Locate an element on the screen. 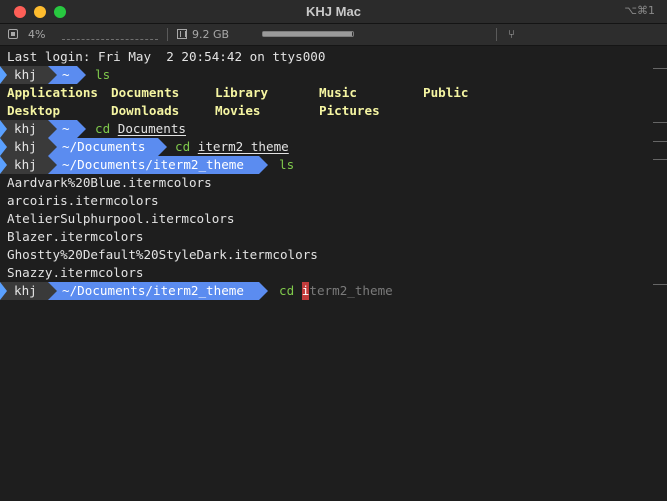 The width and height of the screenshot is (667, 501). title-bar: KHJ Mac ⌥⌘1 is located at coordinates (333, 12).